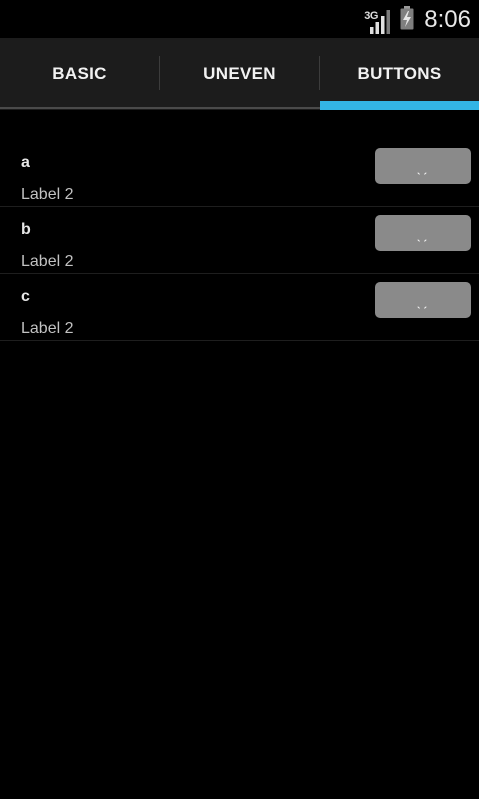 This screenshot has height=799, width=479. What do you see at coordinates (407, 20) in the screenshot?
I see `battery-charging-icon` at bounding box center [407, 20].